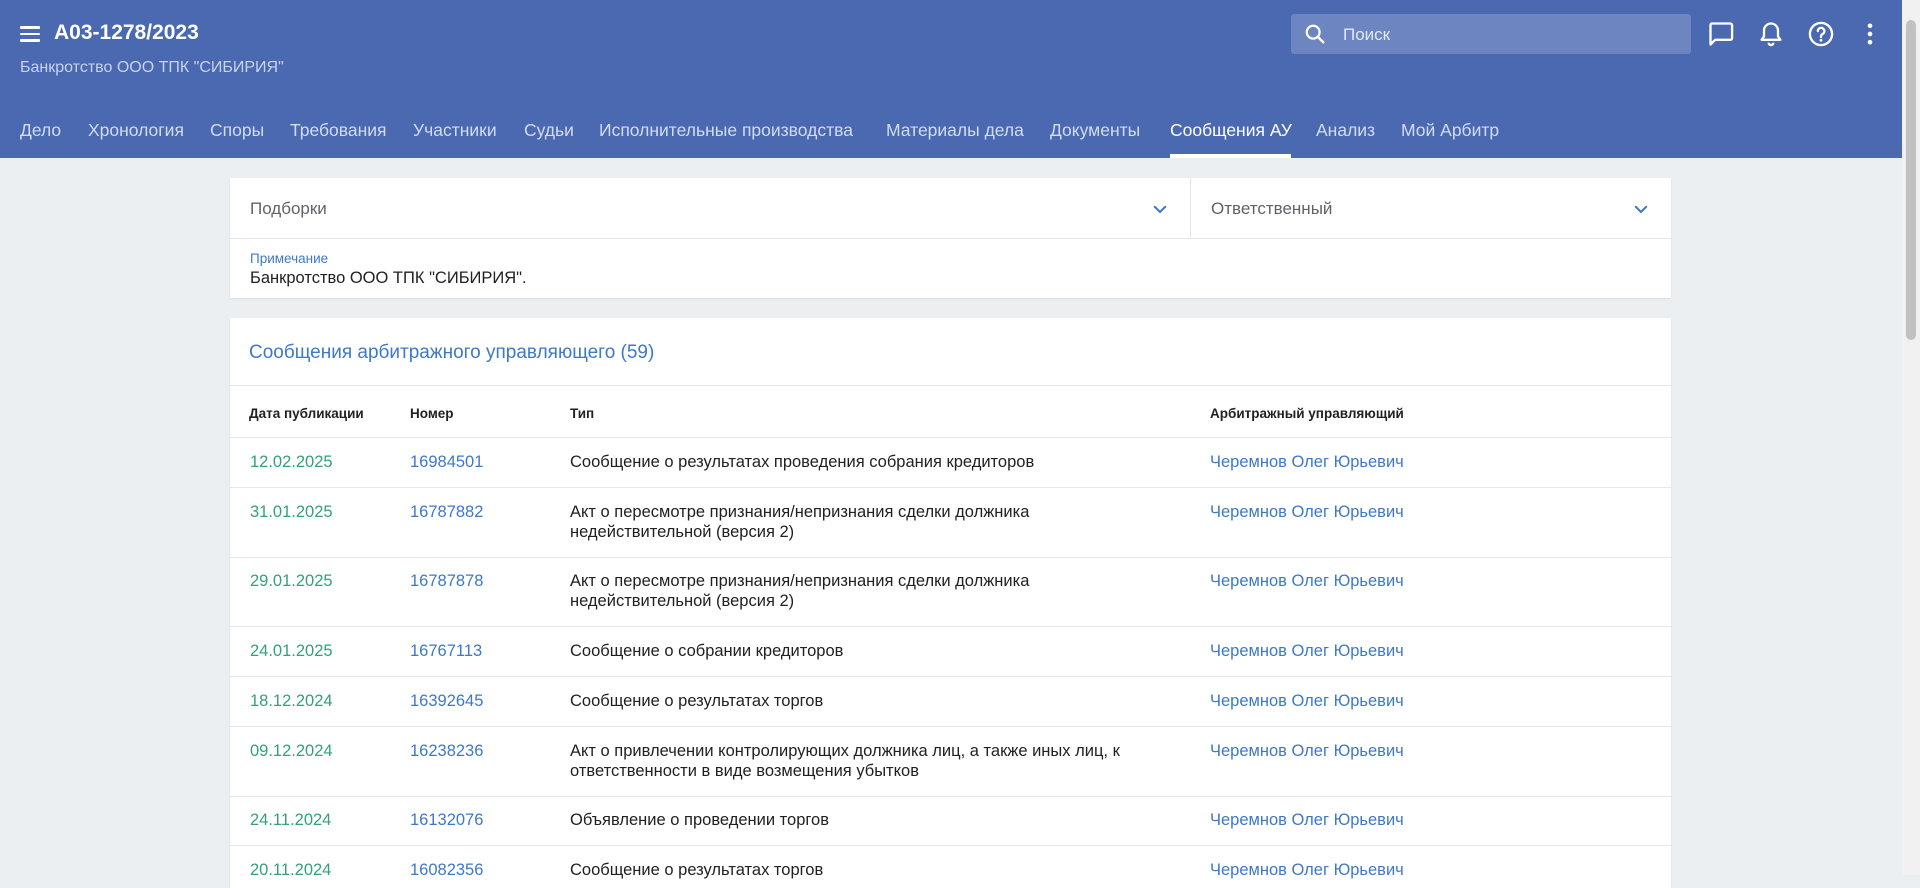 The width and height of the screenshot is (1920, 888). I want to click on page-scrollbar, so click(1911, 437).